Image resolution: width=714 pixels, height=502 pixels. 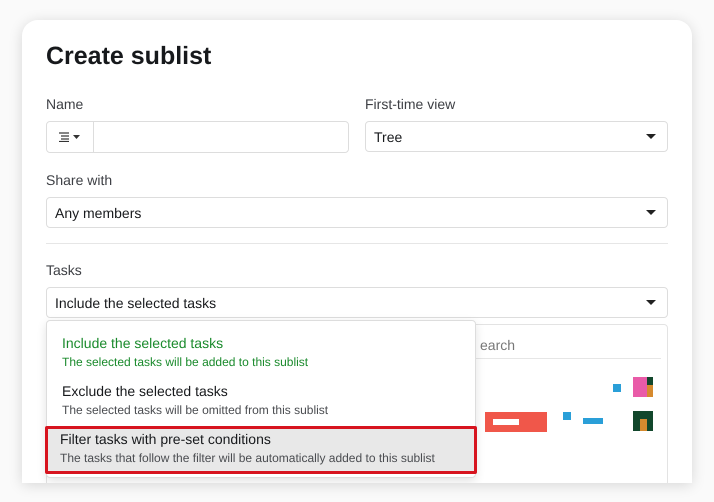 I want to click on name-field, so click(x=197, y=137).